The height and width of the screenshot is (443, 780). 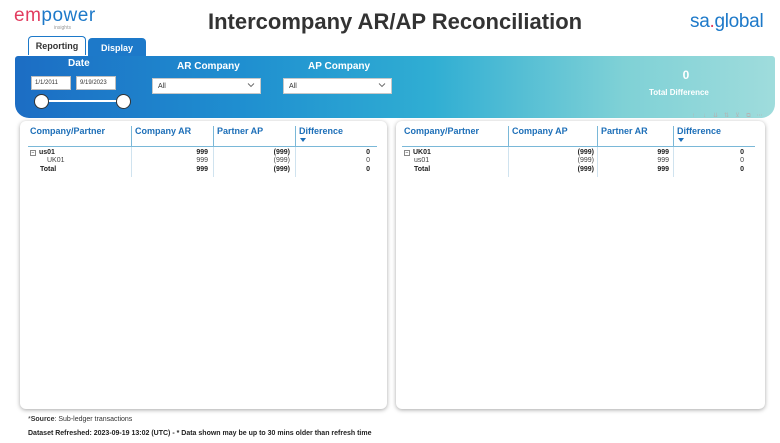 What do you see at coordinates (79, 63) in the screenshot?
I see `date-filter-label: Date` at bounding box center [79, 63].